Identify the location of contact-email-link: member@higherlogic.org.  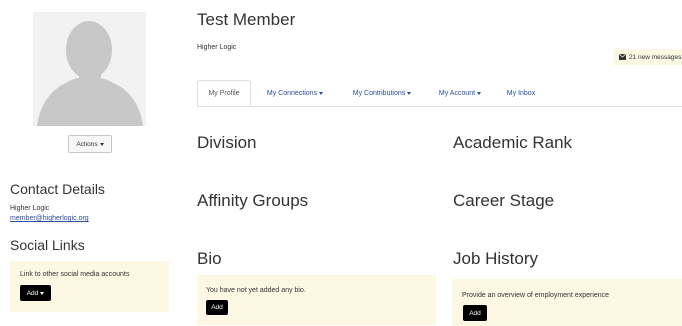
(49, 218).